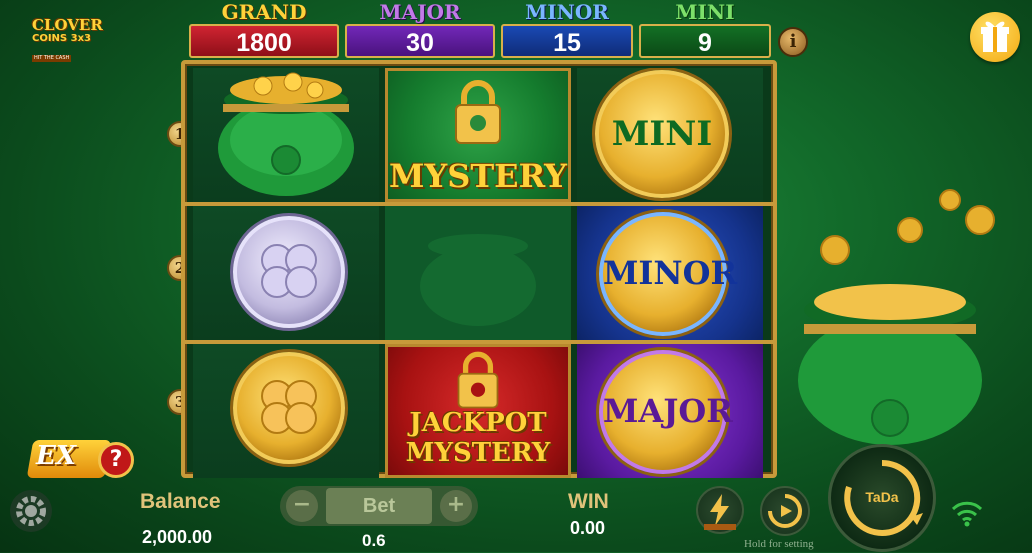  I want to click on pot-of-gold-icon, so click(286, 134).